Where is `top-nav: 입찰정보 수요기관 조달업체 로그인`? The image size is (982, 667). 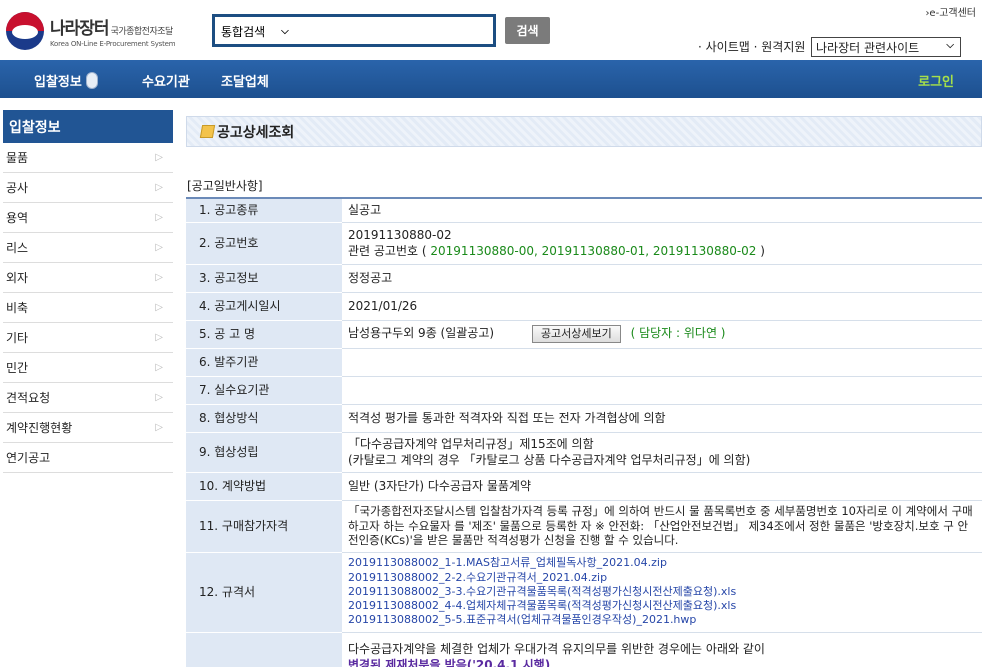 top-nav: 입찰정보 수요기관 조달업체 로그인 is located at coordinates (491, 79).